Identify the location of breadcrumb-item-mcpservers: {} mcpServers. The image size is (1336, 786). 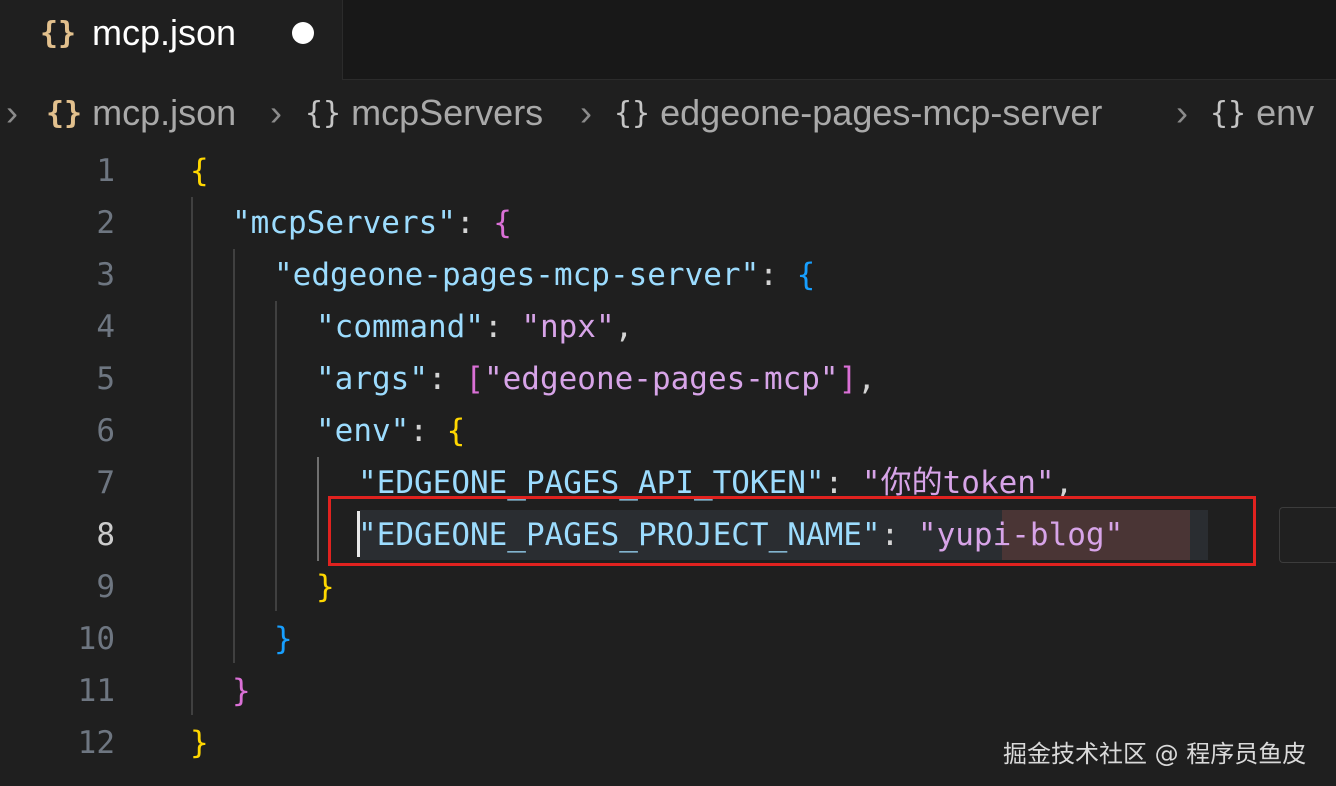
(424, 113).